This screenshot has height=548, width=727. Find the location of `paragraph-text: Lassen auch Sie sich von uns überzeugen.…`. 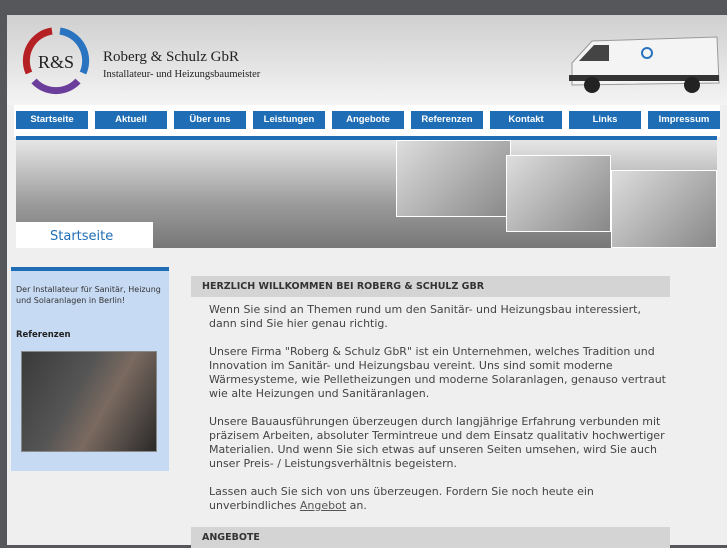

paragraph-text: Lassen auch Sie sich von uns überzeugen.… is located at coordinates (401, 498).